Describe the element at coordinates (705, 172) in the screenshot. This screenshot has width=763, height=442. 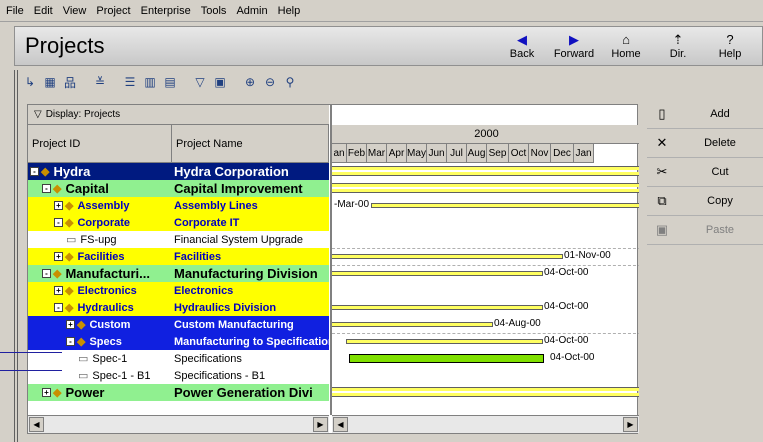
I see `cut-button: ✂ Cut` at that location.